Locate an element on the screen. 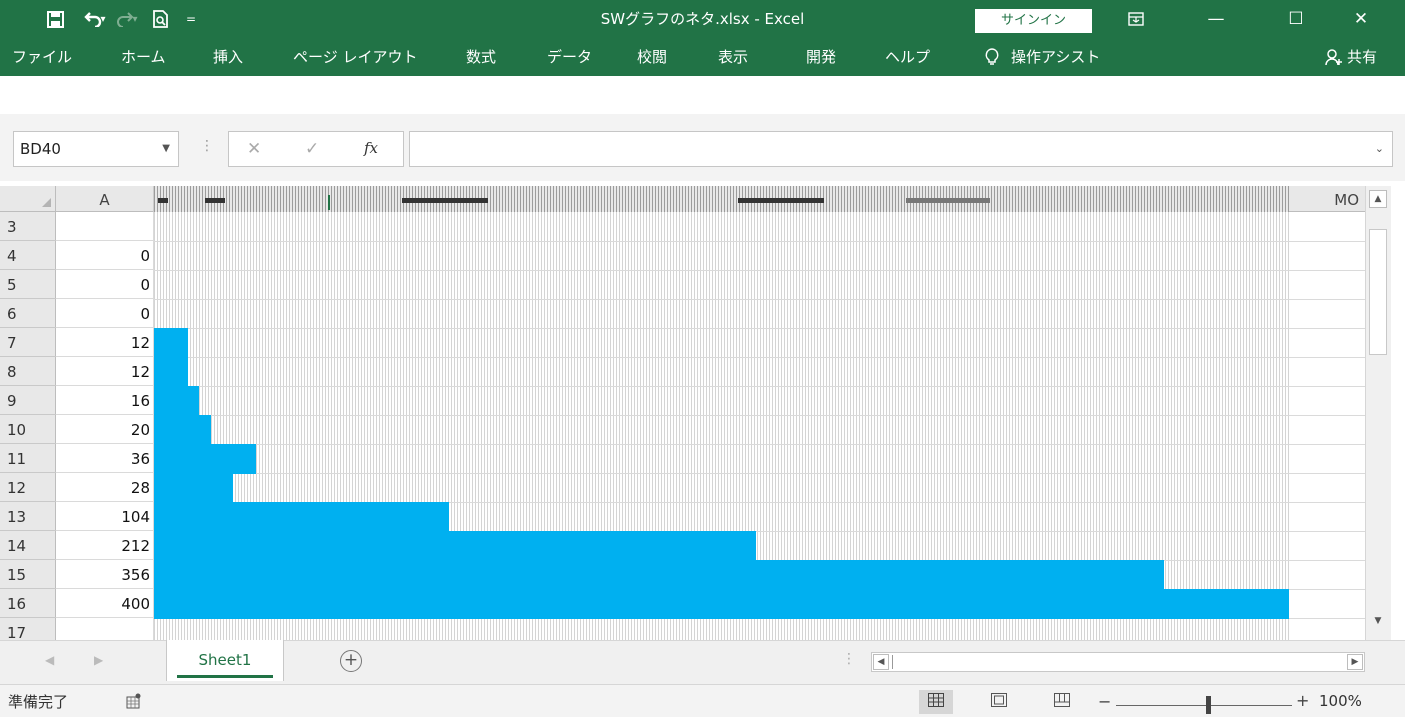  row-header: 16 is located at coordinates (28, 603).